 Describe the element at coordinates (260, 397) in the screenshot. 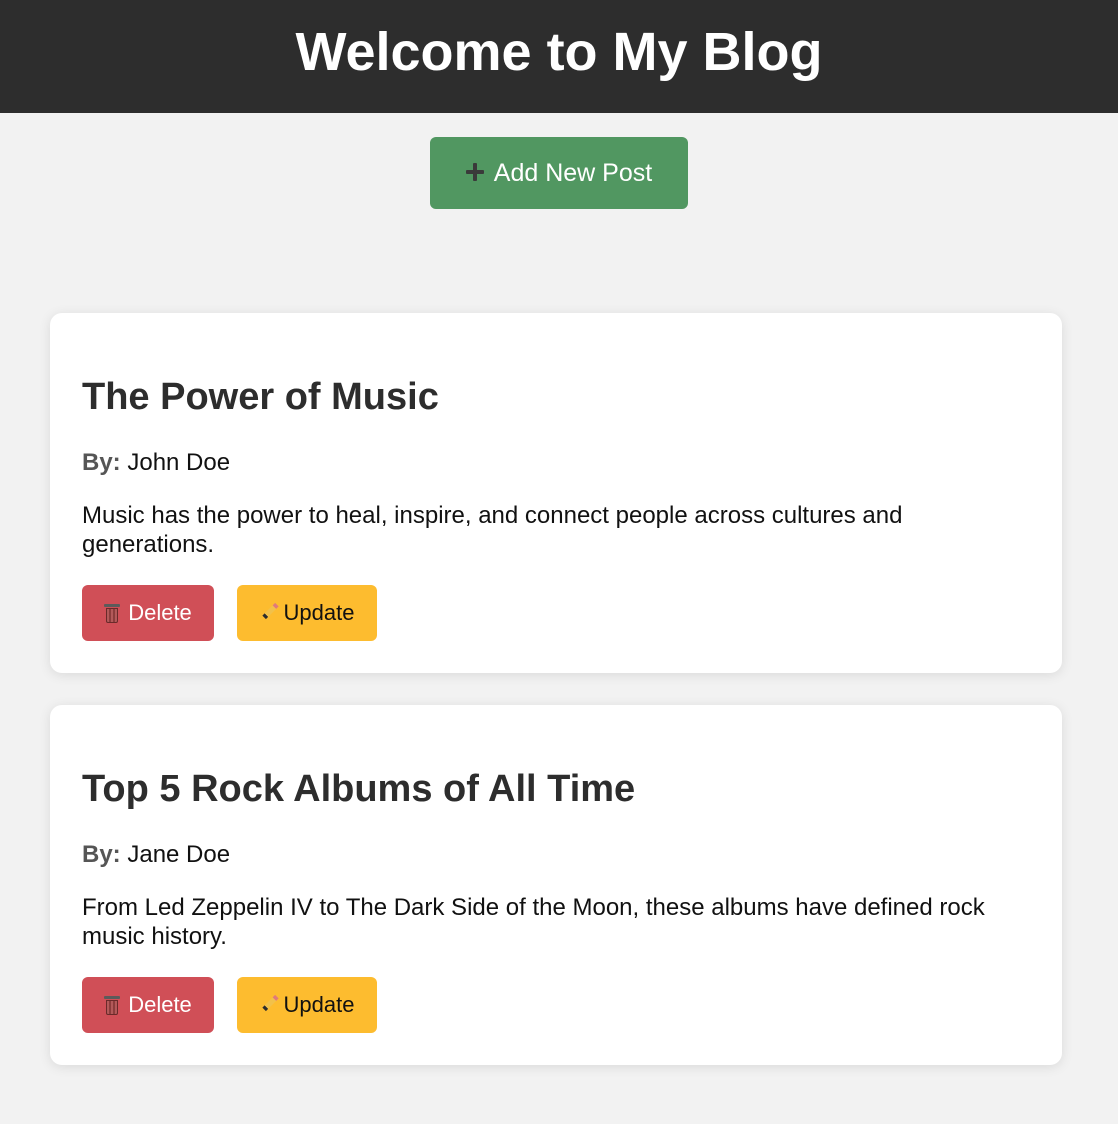

I see `post-title: The Power of Music` at that location.